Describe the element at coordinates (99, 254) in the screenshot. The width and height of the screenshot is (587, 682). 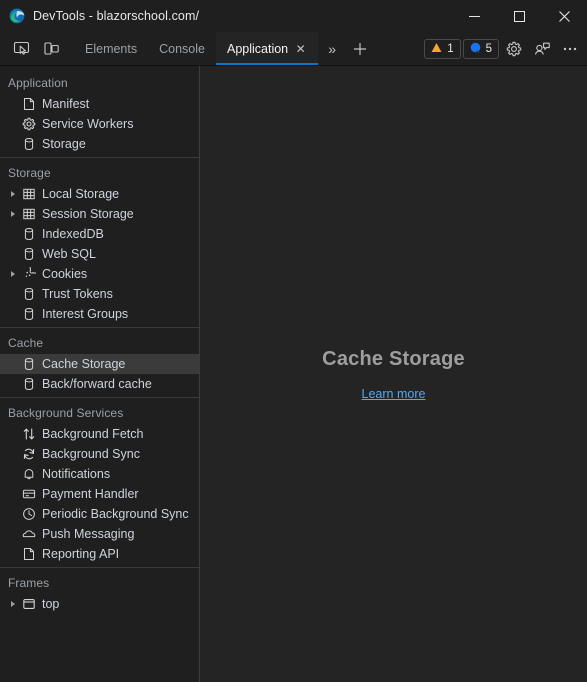
I see `sidebar-item-web-sql: Web SQL` at that location.